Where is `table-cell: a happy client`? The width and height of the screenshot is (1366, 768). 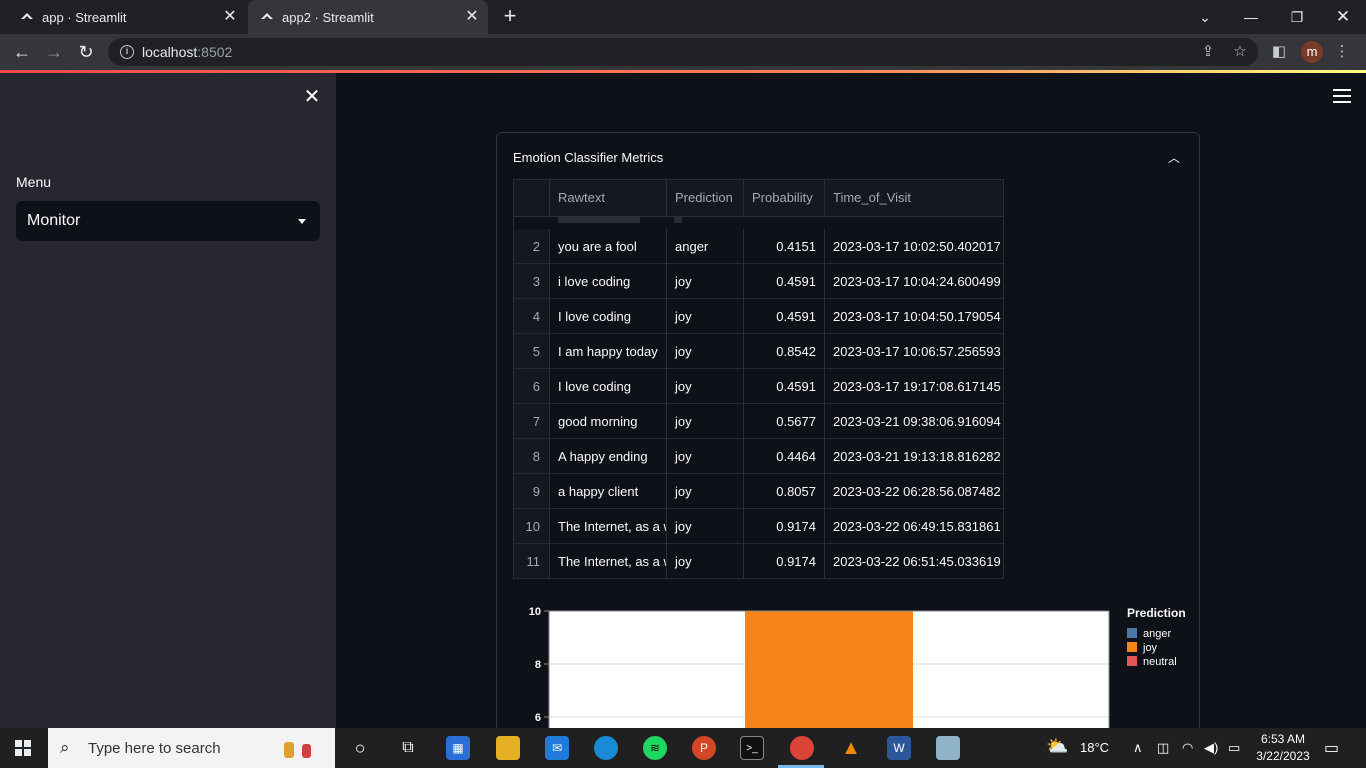
table-cell: a happy client is located at coordinates (608, 491).